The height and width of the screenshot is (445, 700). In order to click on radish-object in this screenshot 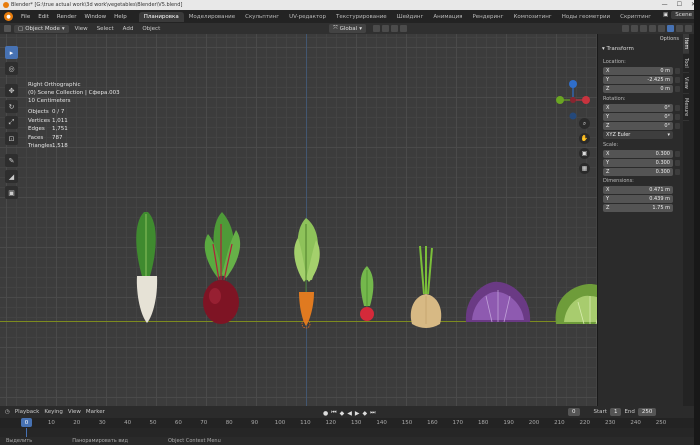, I will do `click(367, 293)`.